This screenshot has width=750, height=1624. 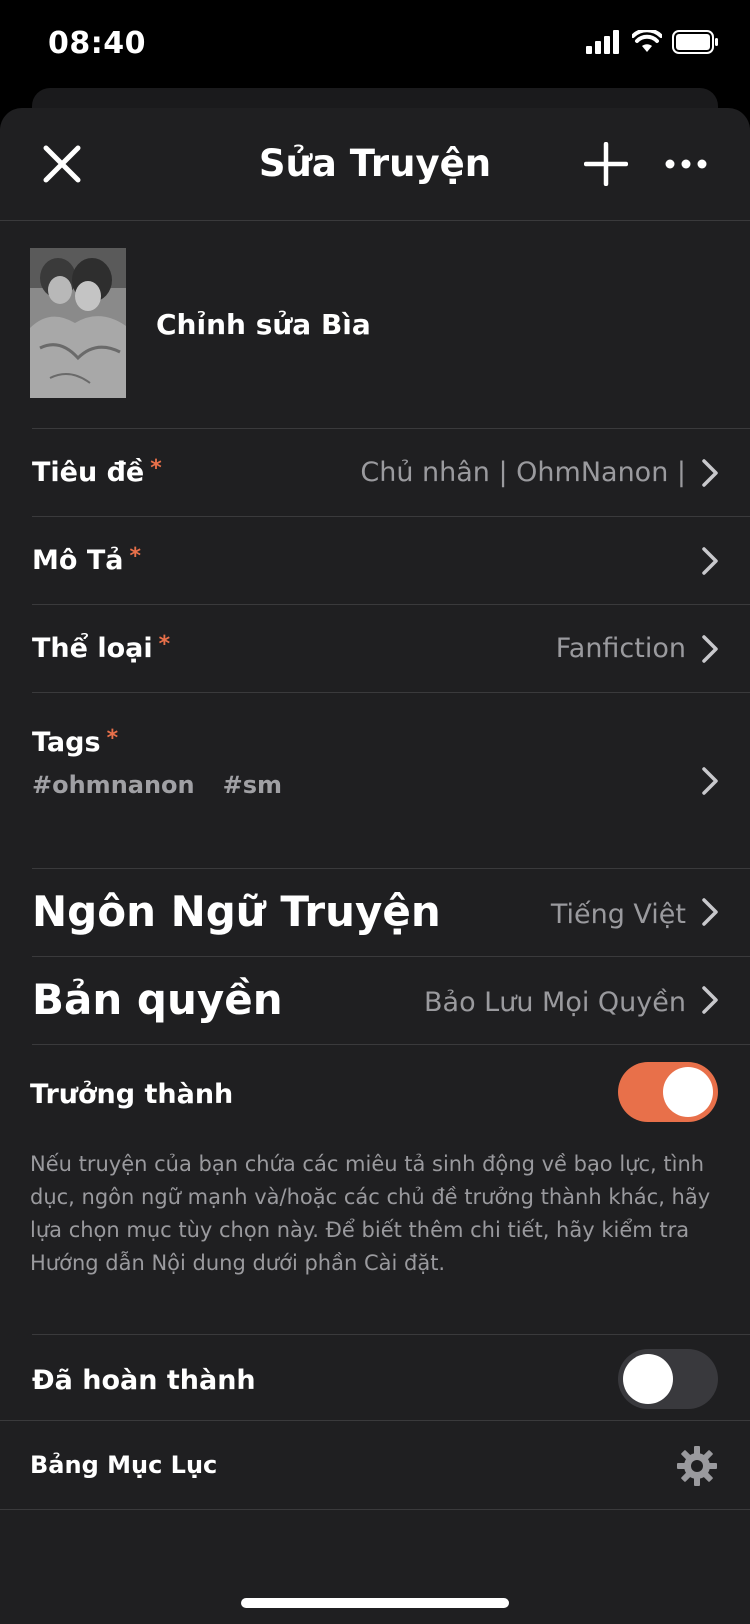 What do you see at coordinates (555, 1002) in the screenshot?
I see `copyright-value: Bảo Lưu Mọi Quyền` at bounding box center [555, 1002].